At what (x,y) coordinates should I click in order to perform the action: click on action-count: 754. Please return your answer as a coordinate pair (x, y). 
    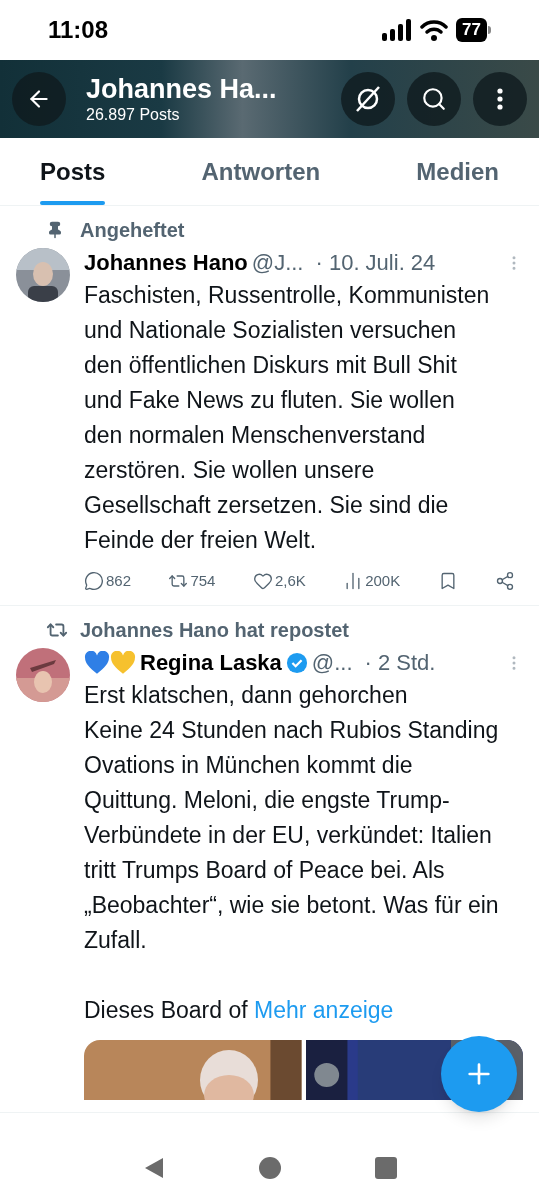
    Looking at the image, I should click on (203, 581).